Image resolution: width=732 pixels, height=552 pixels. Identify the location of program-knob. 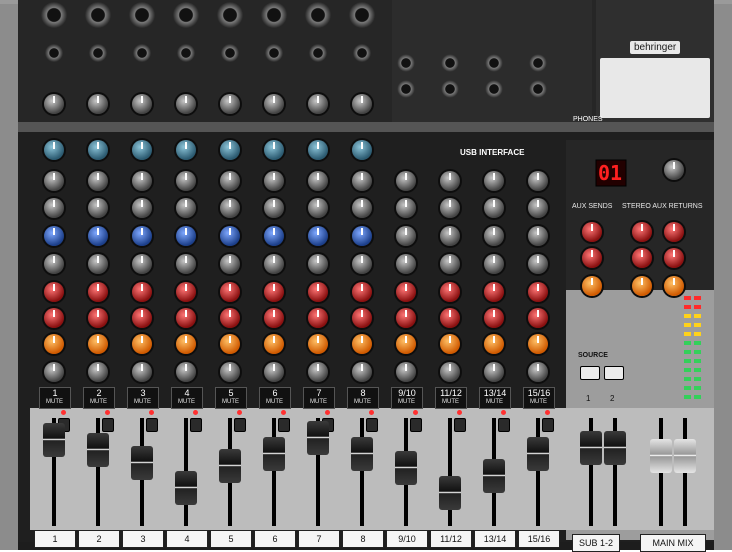
(674, 170).